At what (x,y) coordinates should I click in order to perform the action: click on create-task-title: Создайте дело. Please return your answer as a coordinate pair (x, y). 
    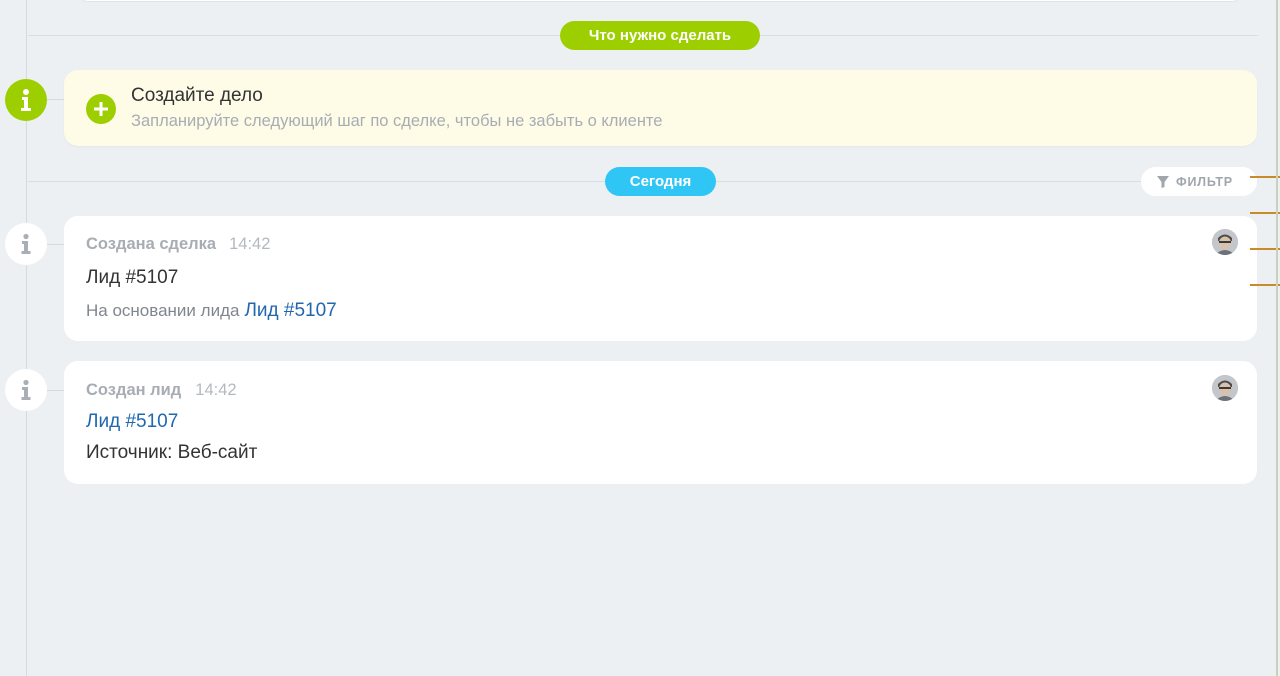
    Looking at the image, I should click on (197, 96).